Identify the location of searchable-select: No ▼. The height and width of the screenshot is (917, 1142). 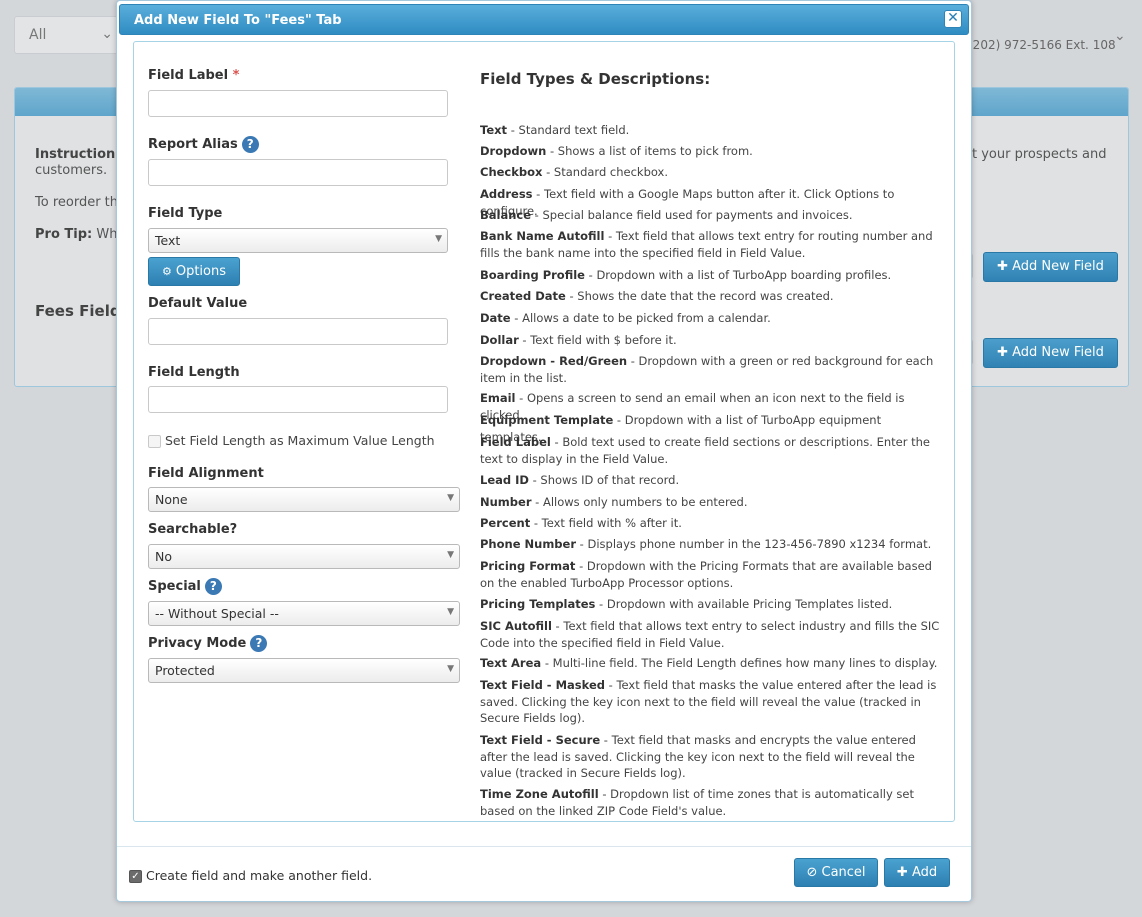
(304, 556).